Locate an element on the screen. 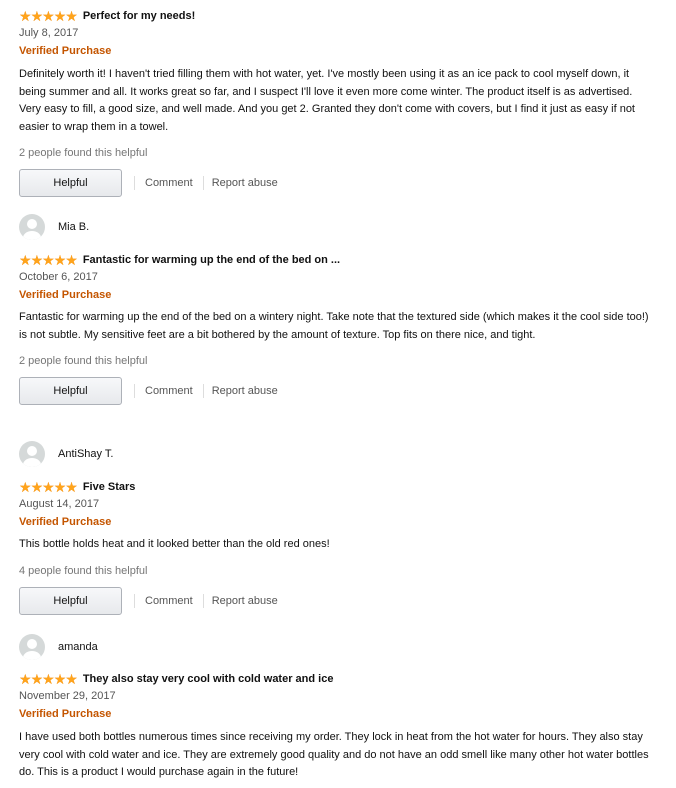 Image resolution: width=676 pixels, height=788 pixels. review-title-row: ★ ★ ★ ★ ★ Perfect for my needs! is located at coordinates (334, 15).